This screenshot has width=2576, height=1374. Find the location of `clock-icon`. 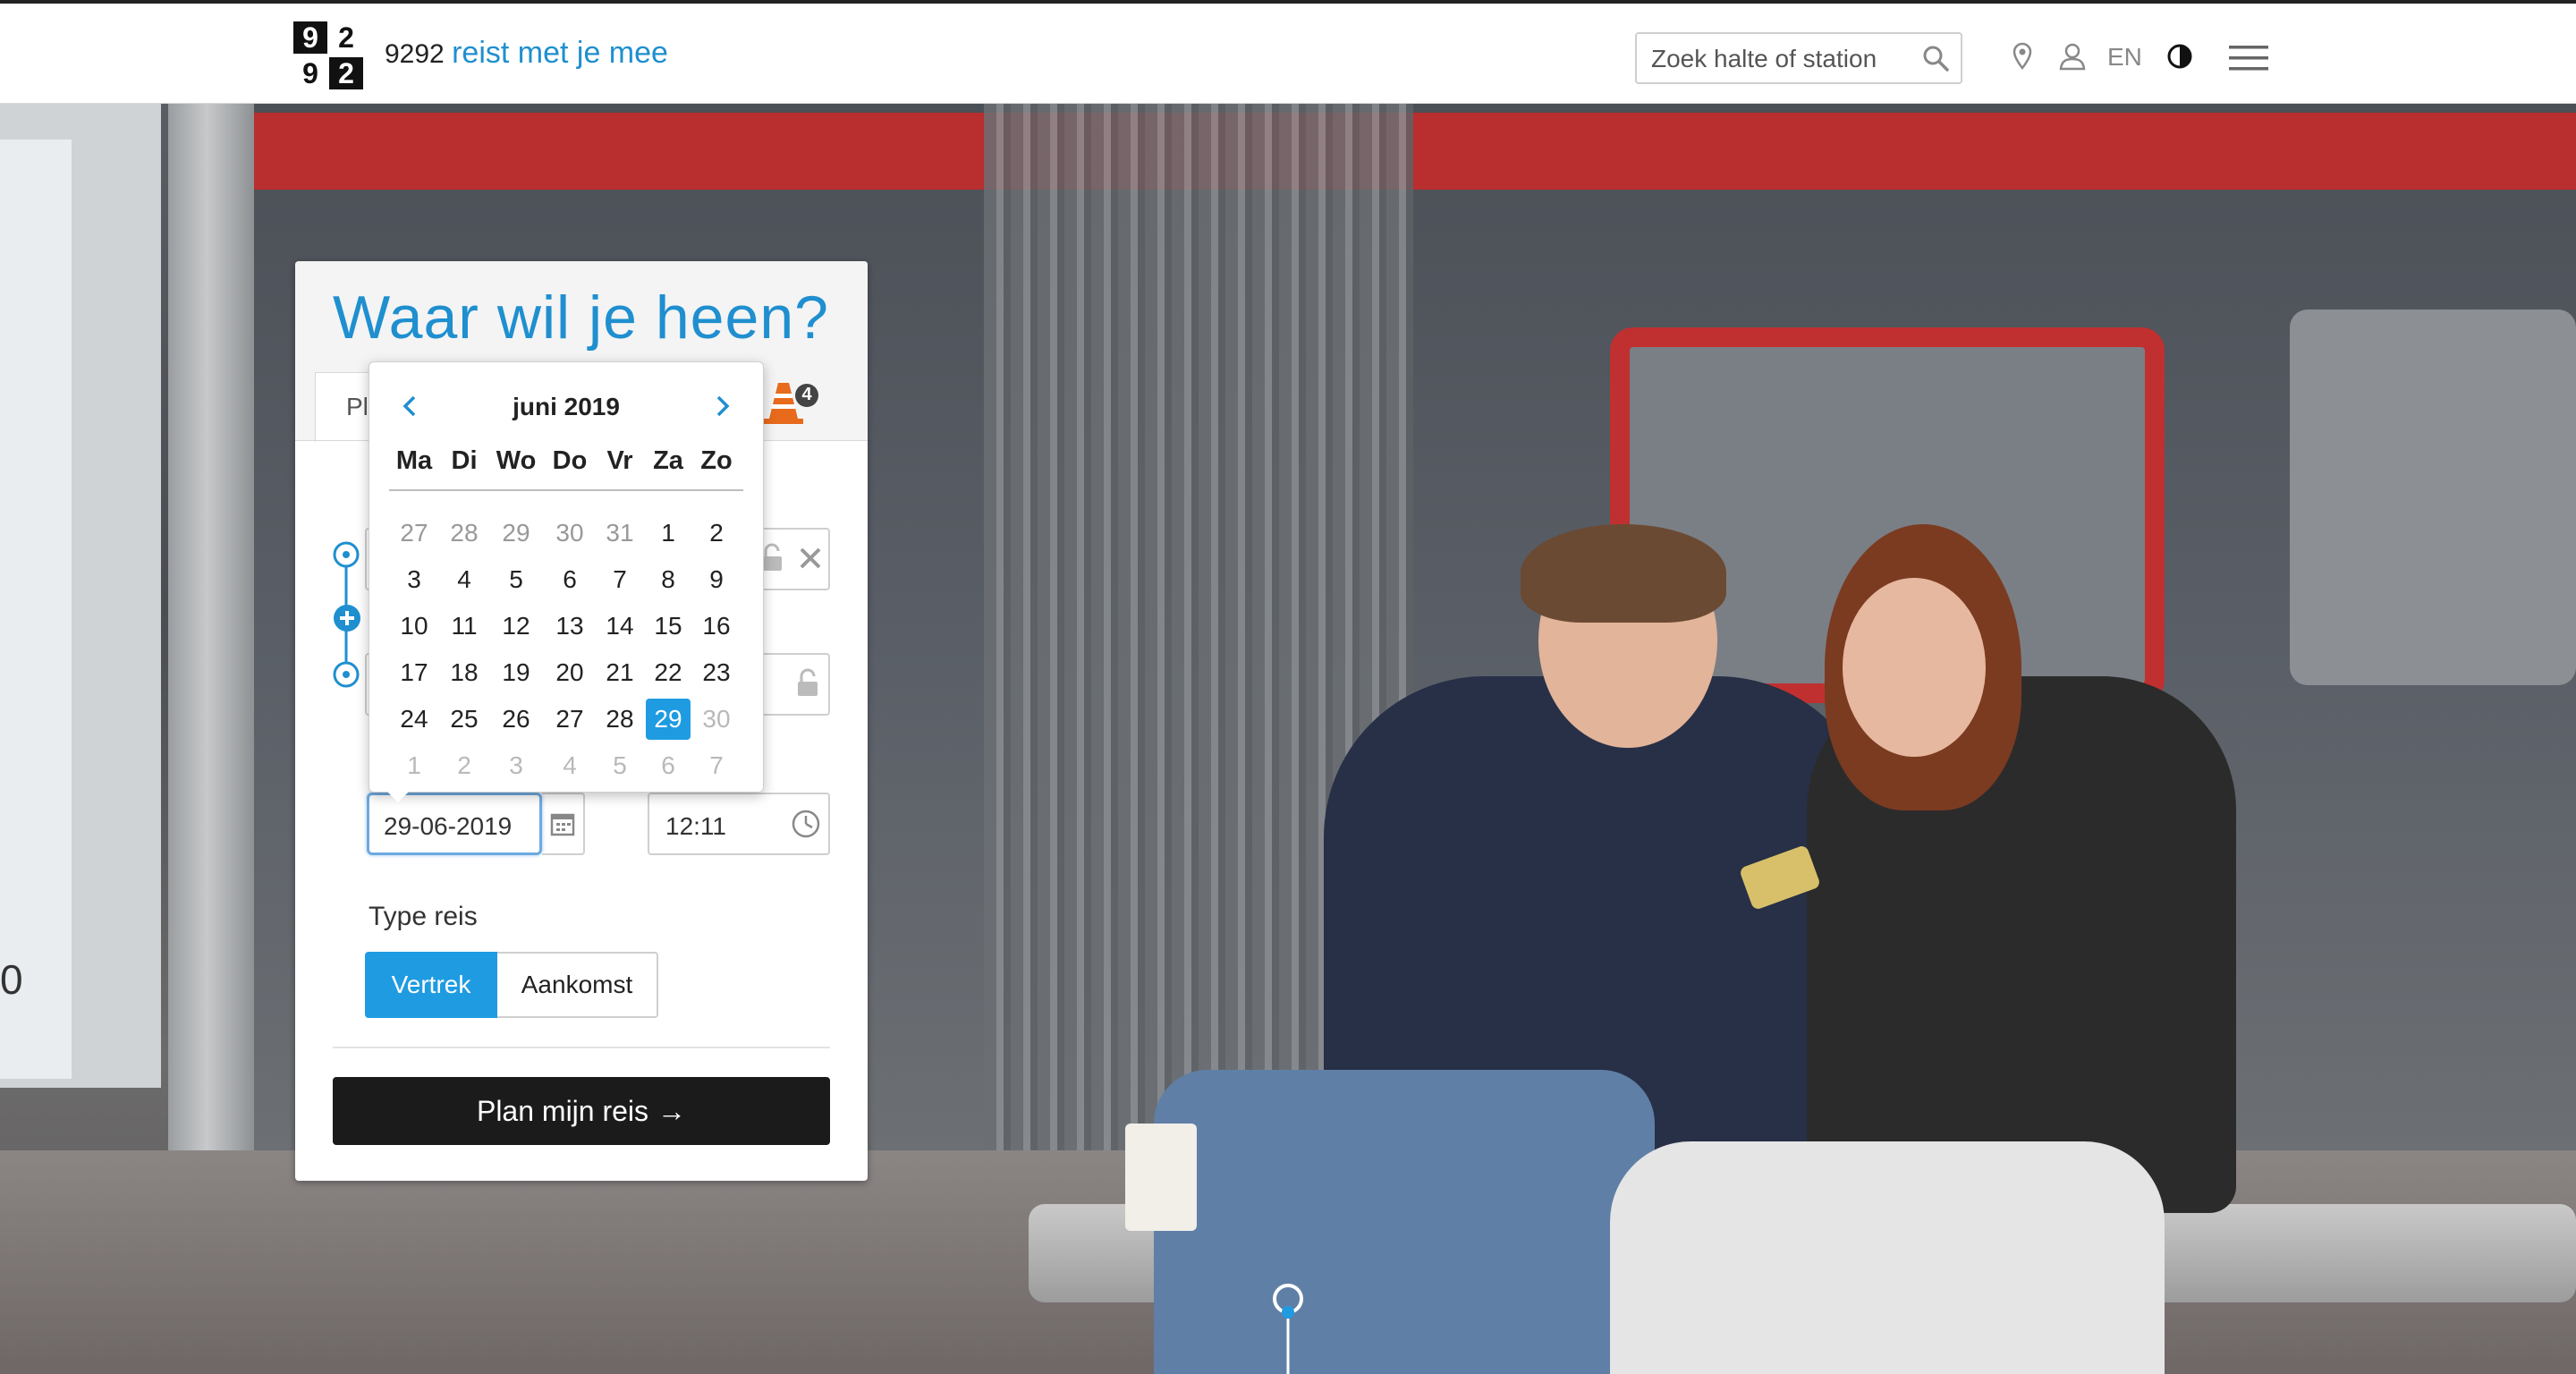

clock-icon is located at coordinates (806, 824).